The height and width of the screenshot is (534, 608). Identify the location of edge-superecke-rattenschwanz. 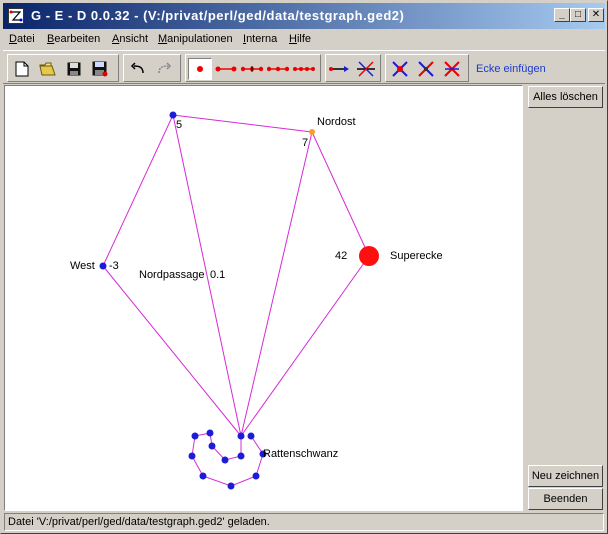
(305, 346).